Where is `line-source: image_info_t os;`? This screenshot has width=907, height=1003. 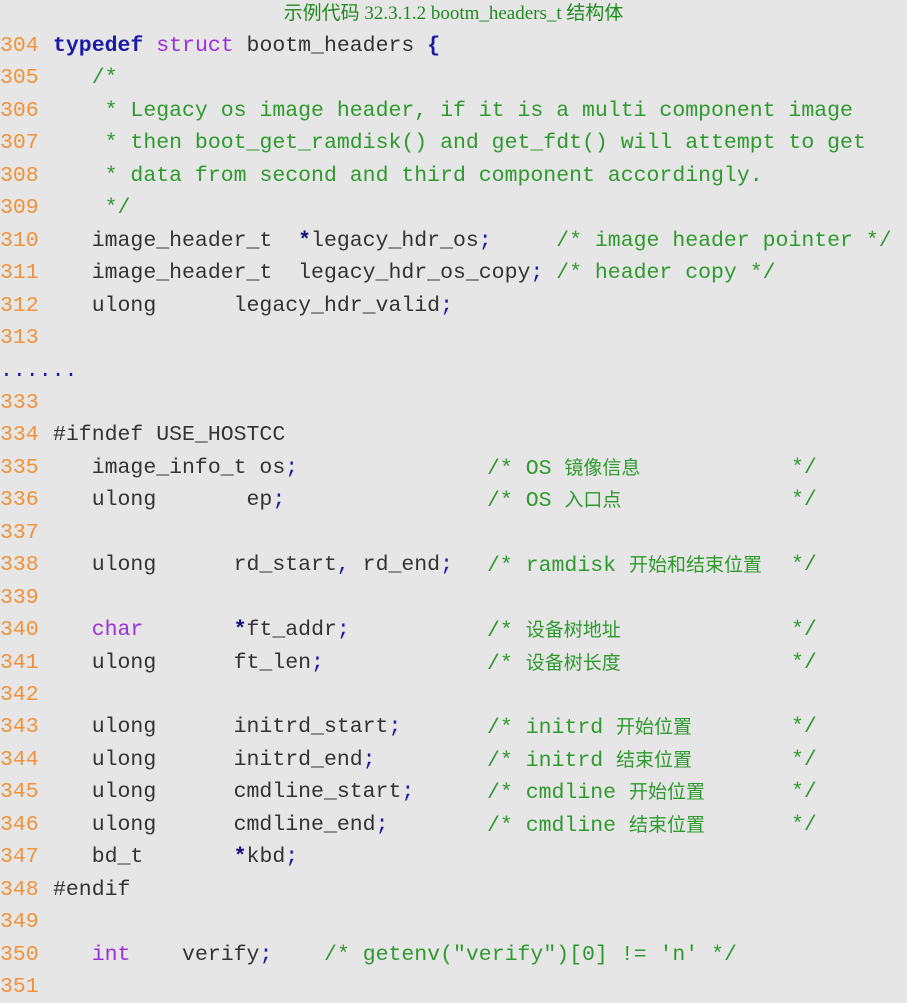 line-source: image_info_t os; is located at coordinates (175, 468).